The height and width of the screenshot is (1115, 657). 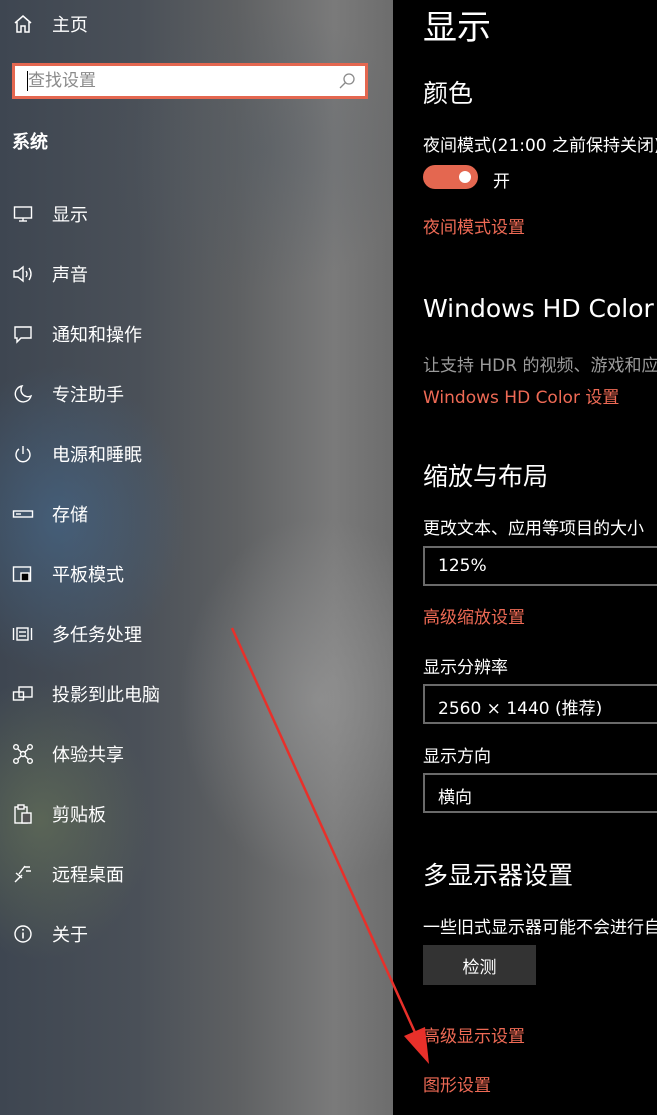 What do you see at coordinates (23, 394) in the screenshot?
I see `moon-icon` at bounding box center [23, 394].